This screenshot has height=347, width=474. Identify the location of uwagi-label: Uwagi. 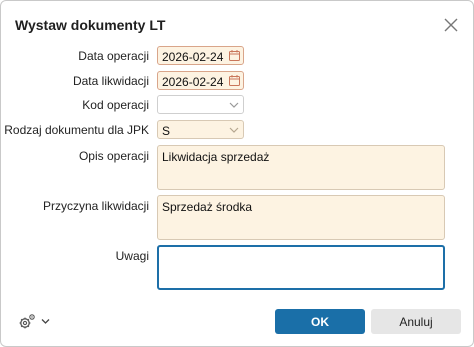
(132, 256).